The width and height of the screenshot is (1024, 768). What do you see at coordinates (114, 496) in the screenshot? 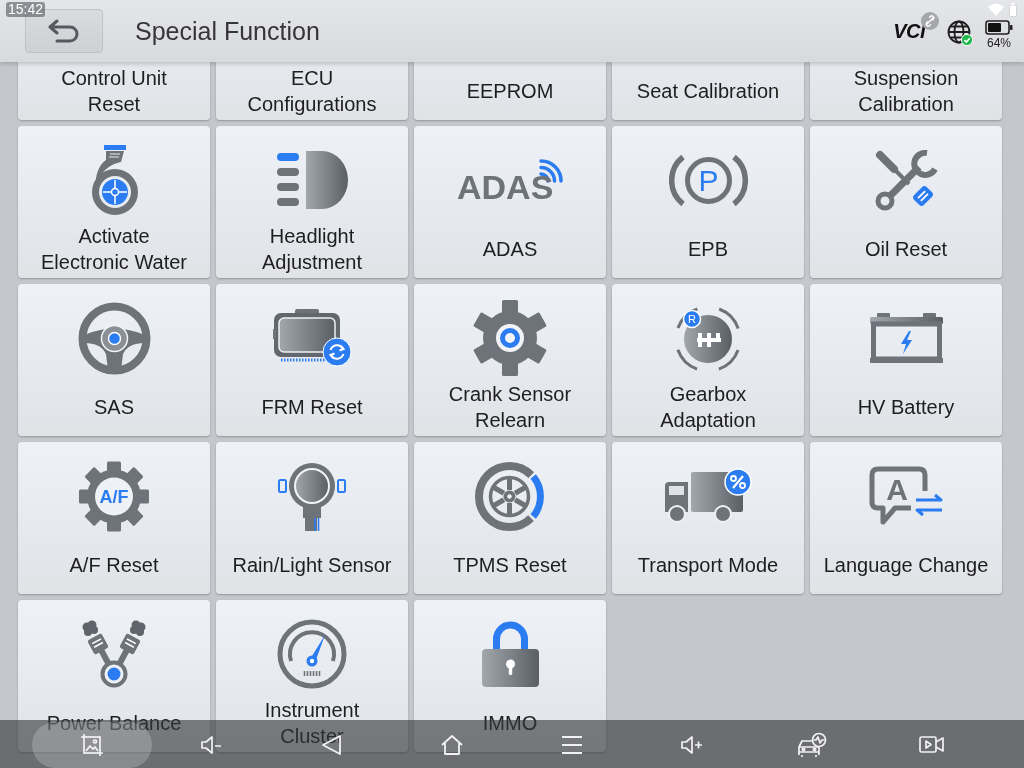
I see `icon-letters: A/F` at bounding box center [114, 496].